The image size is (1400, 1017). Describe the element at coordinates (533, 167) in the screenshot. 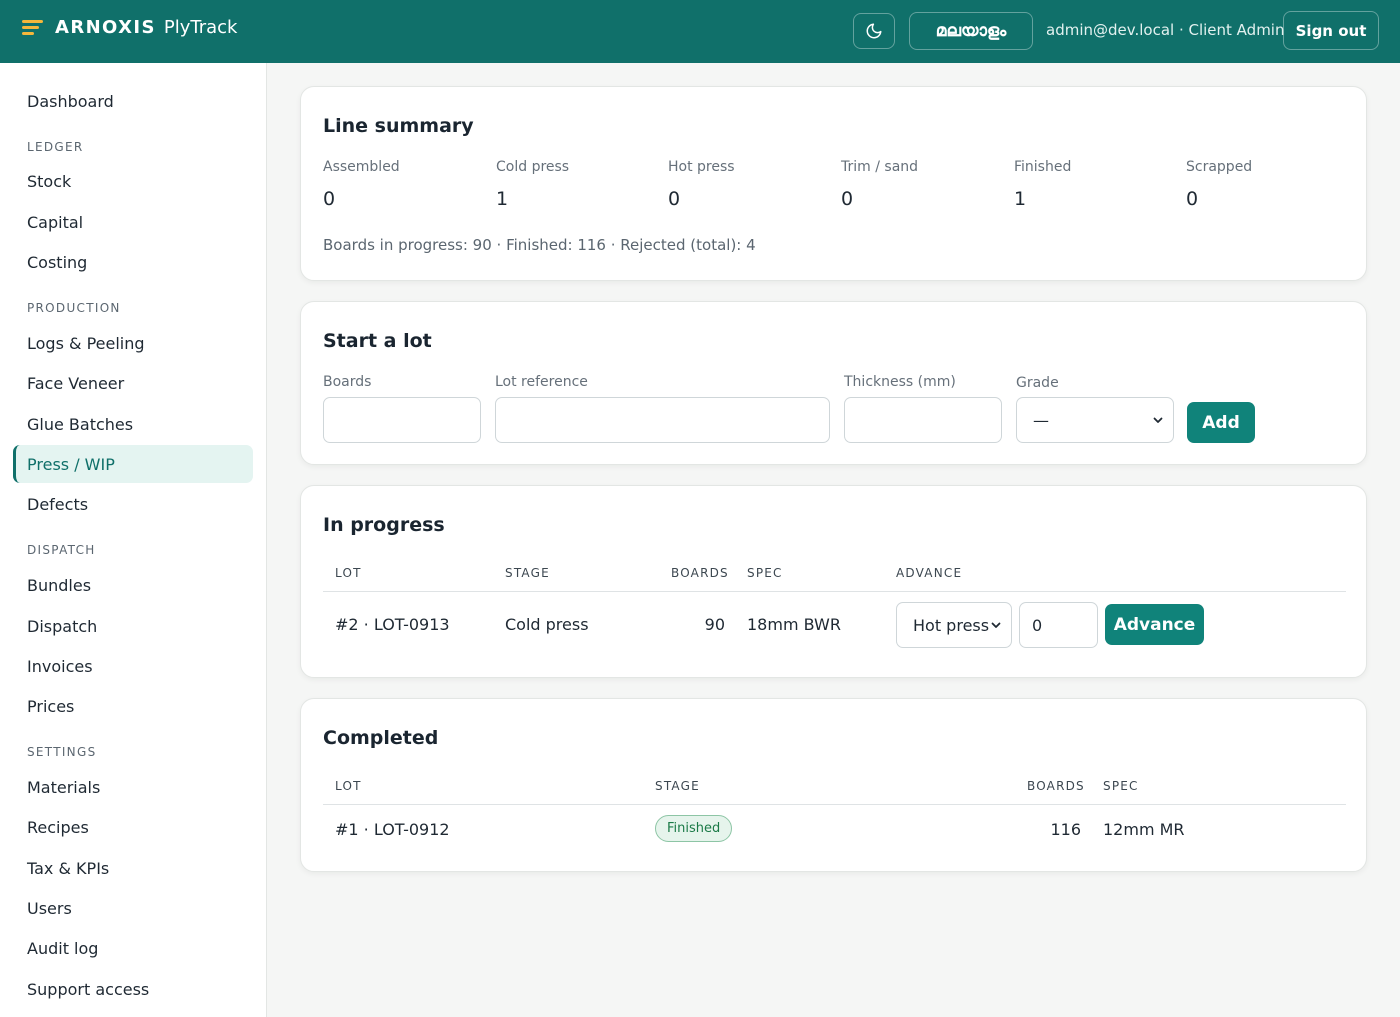

I see `stat-label: Cold press` at that location.